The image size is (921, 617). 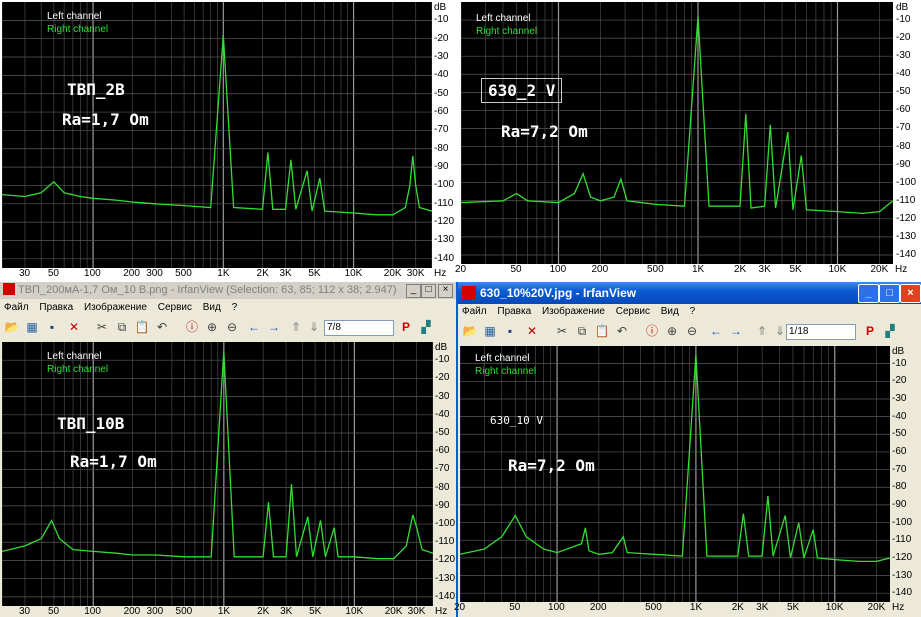 What do you see at coordinates (544, 131) in the screenshot?
I see `annotation-ra: Ra=7,2 Om` at bounding box center [544, 131].